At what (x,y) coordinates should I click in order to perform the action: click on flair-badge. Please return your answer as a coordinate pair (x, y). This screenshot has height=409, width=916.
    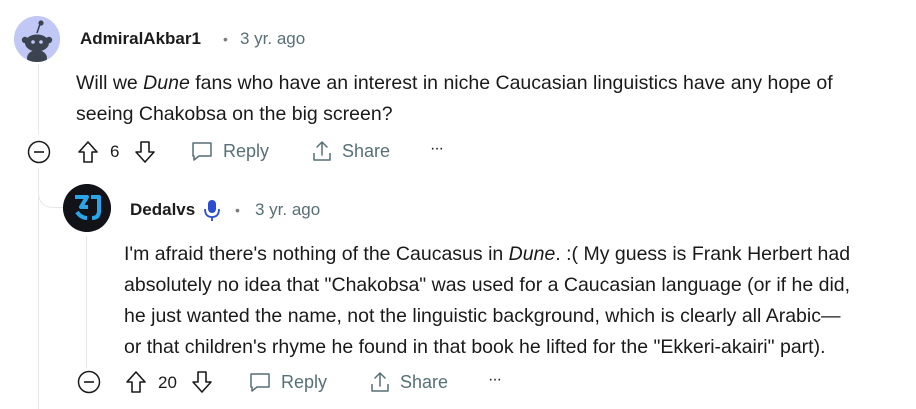
    Looking at the image, I should click on (212, 210).